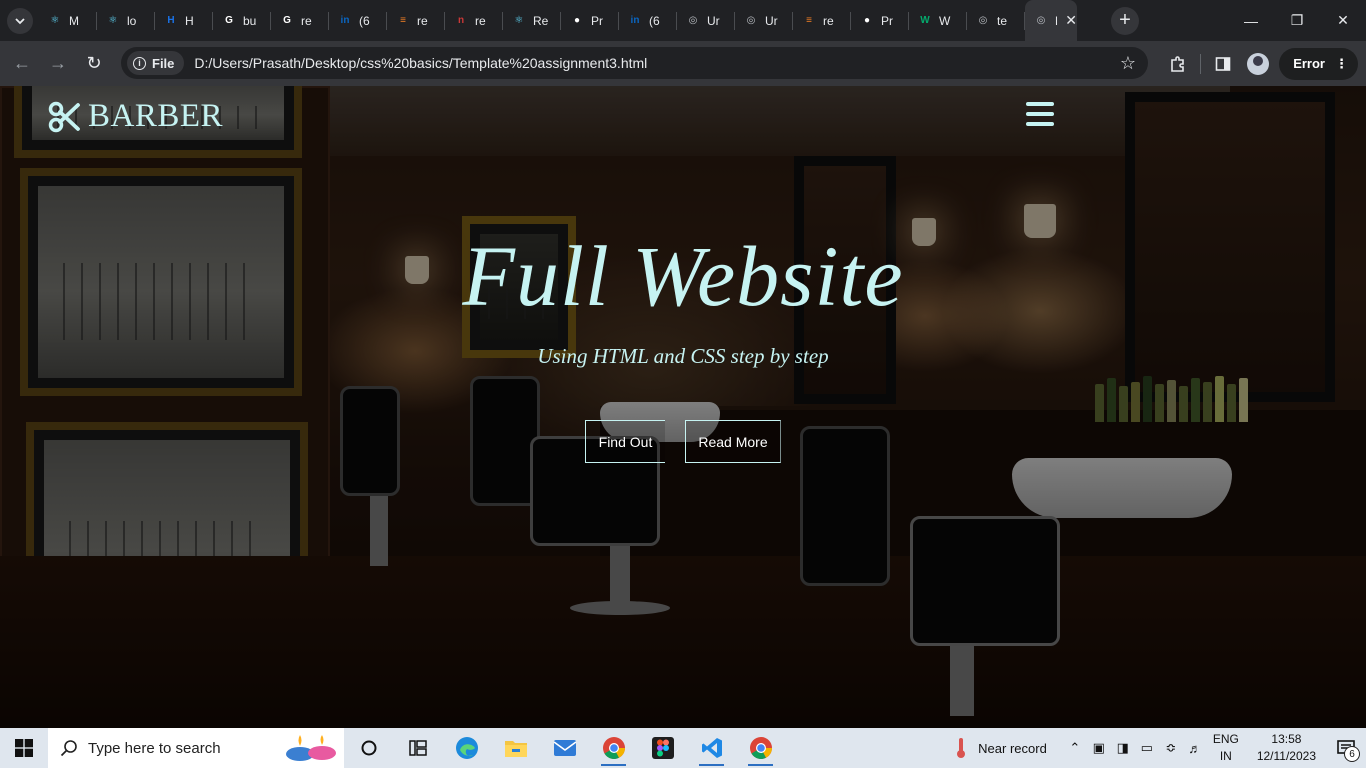 The image size is (1366, 768). What do you see at coordinates (1178, 64) in the screenshot?
I see `extensions-icon` at bounding box center [1178, 64].